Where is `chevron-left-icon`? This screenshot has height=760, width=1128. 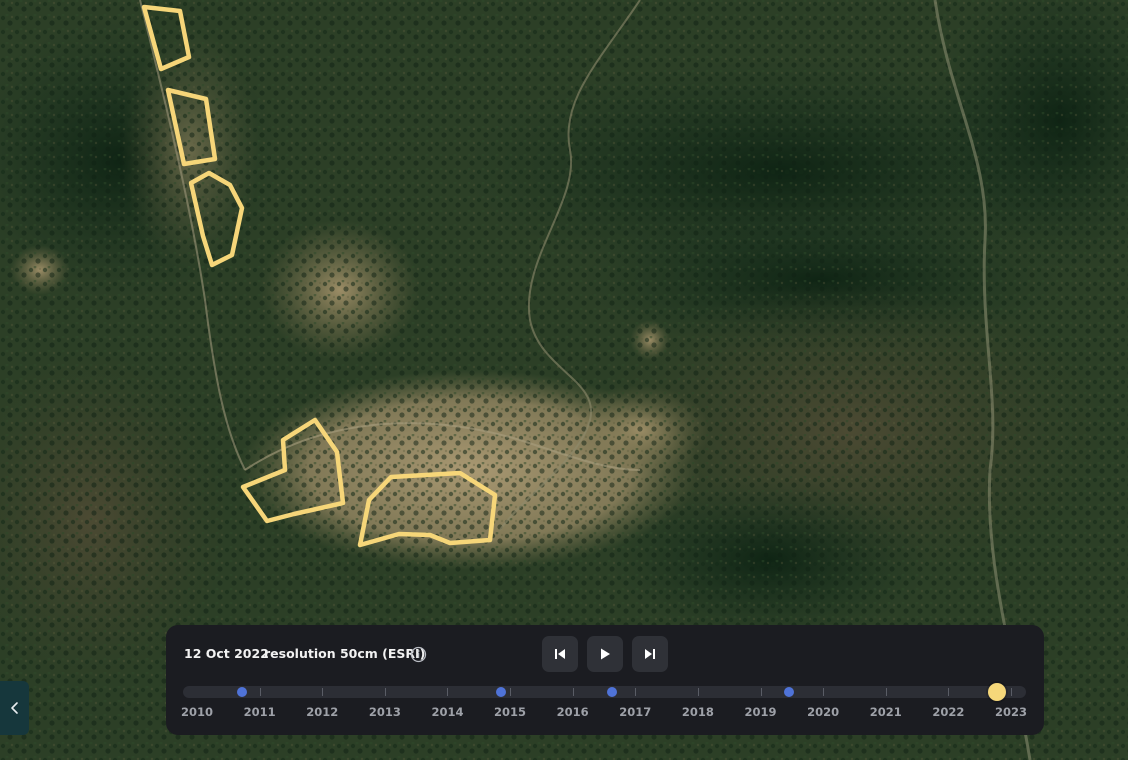 chevron-left-icon is located at coordinates (14, 708).